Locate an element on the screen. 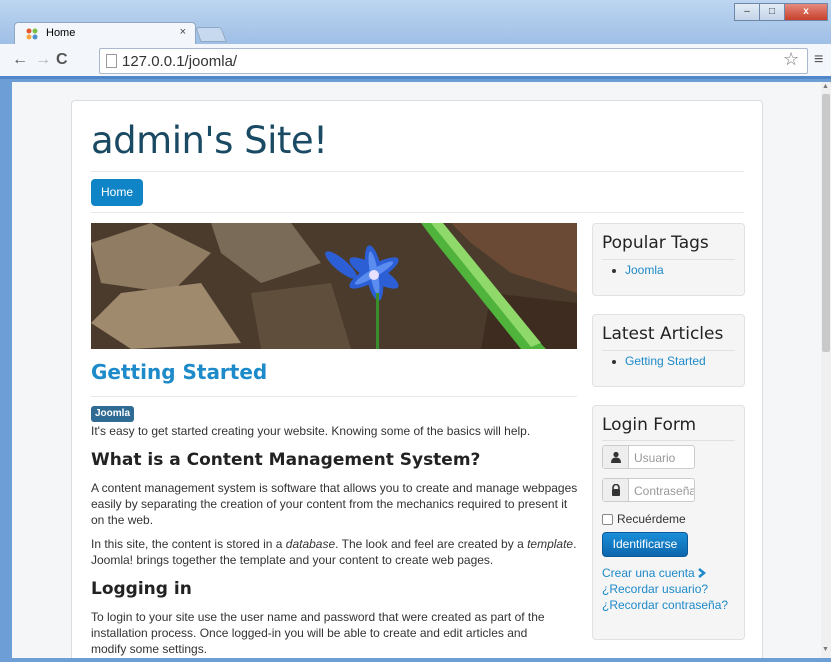  forward-arrow-icon: → is located at coordinates (43, 60).